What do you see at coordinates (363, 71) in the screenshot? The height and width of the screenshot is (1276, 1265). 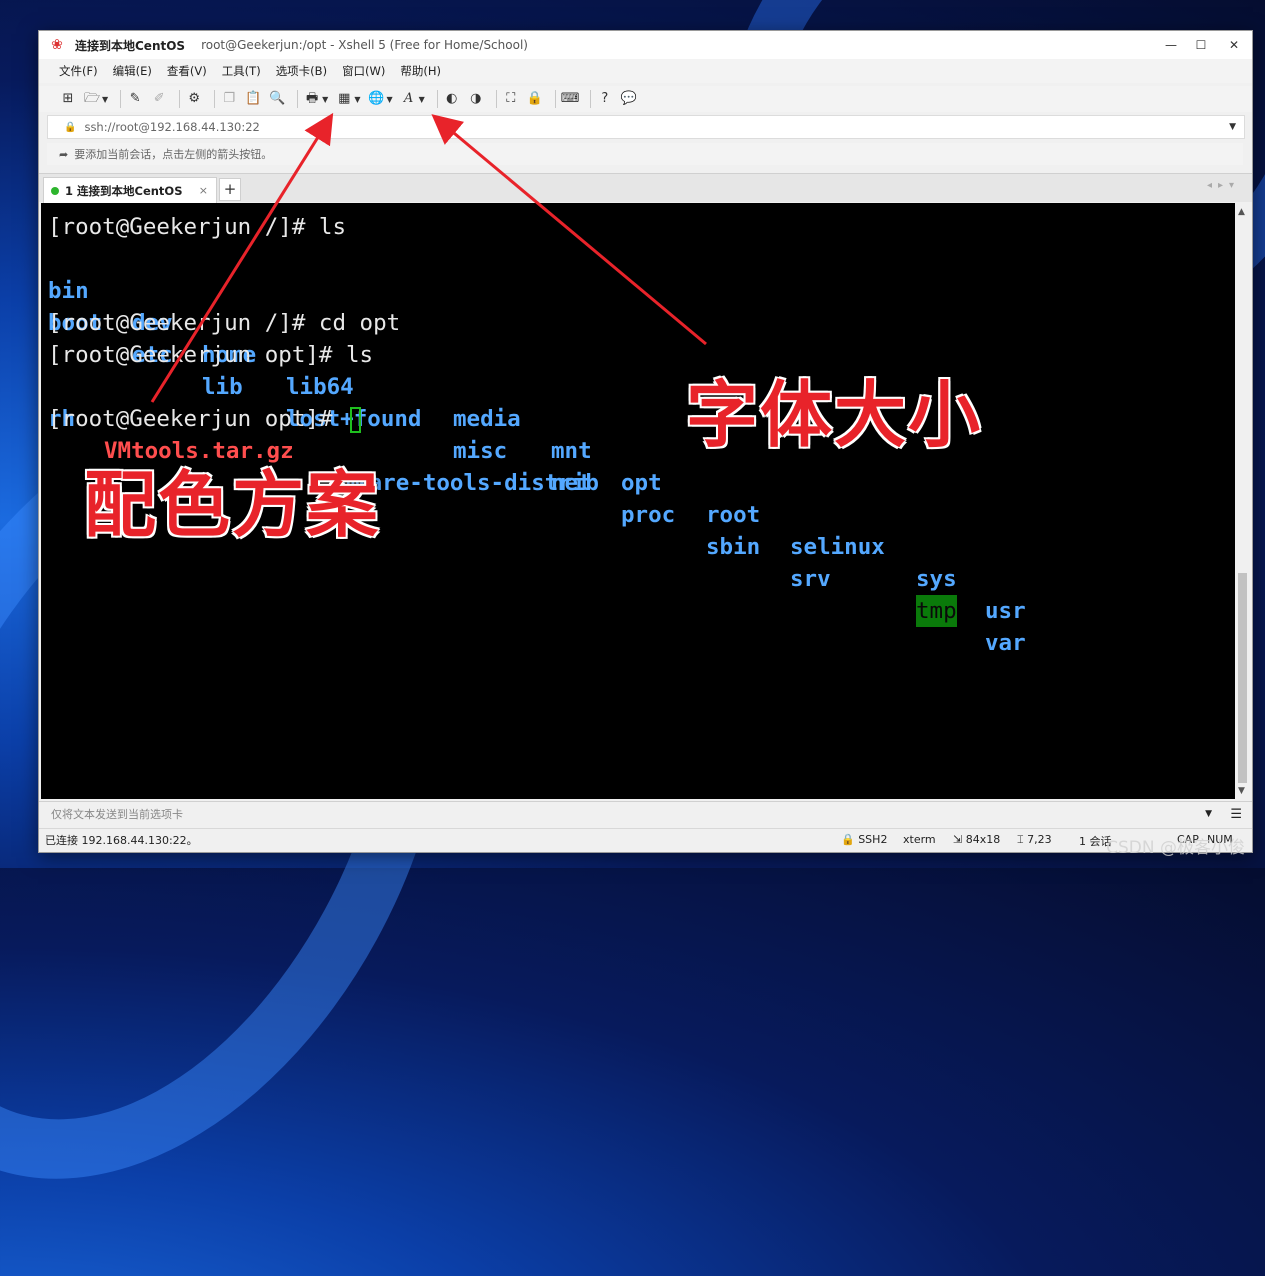 I see `menu-window: 窗口(W)` at bounding box center [363, 71].